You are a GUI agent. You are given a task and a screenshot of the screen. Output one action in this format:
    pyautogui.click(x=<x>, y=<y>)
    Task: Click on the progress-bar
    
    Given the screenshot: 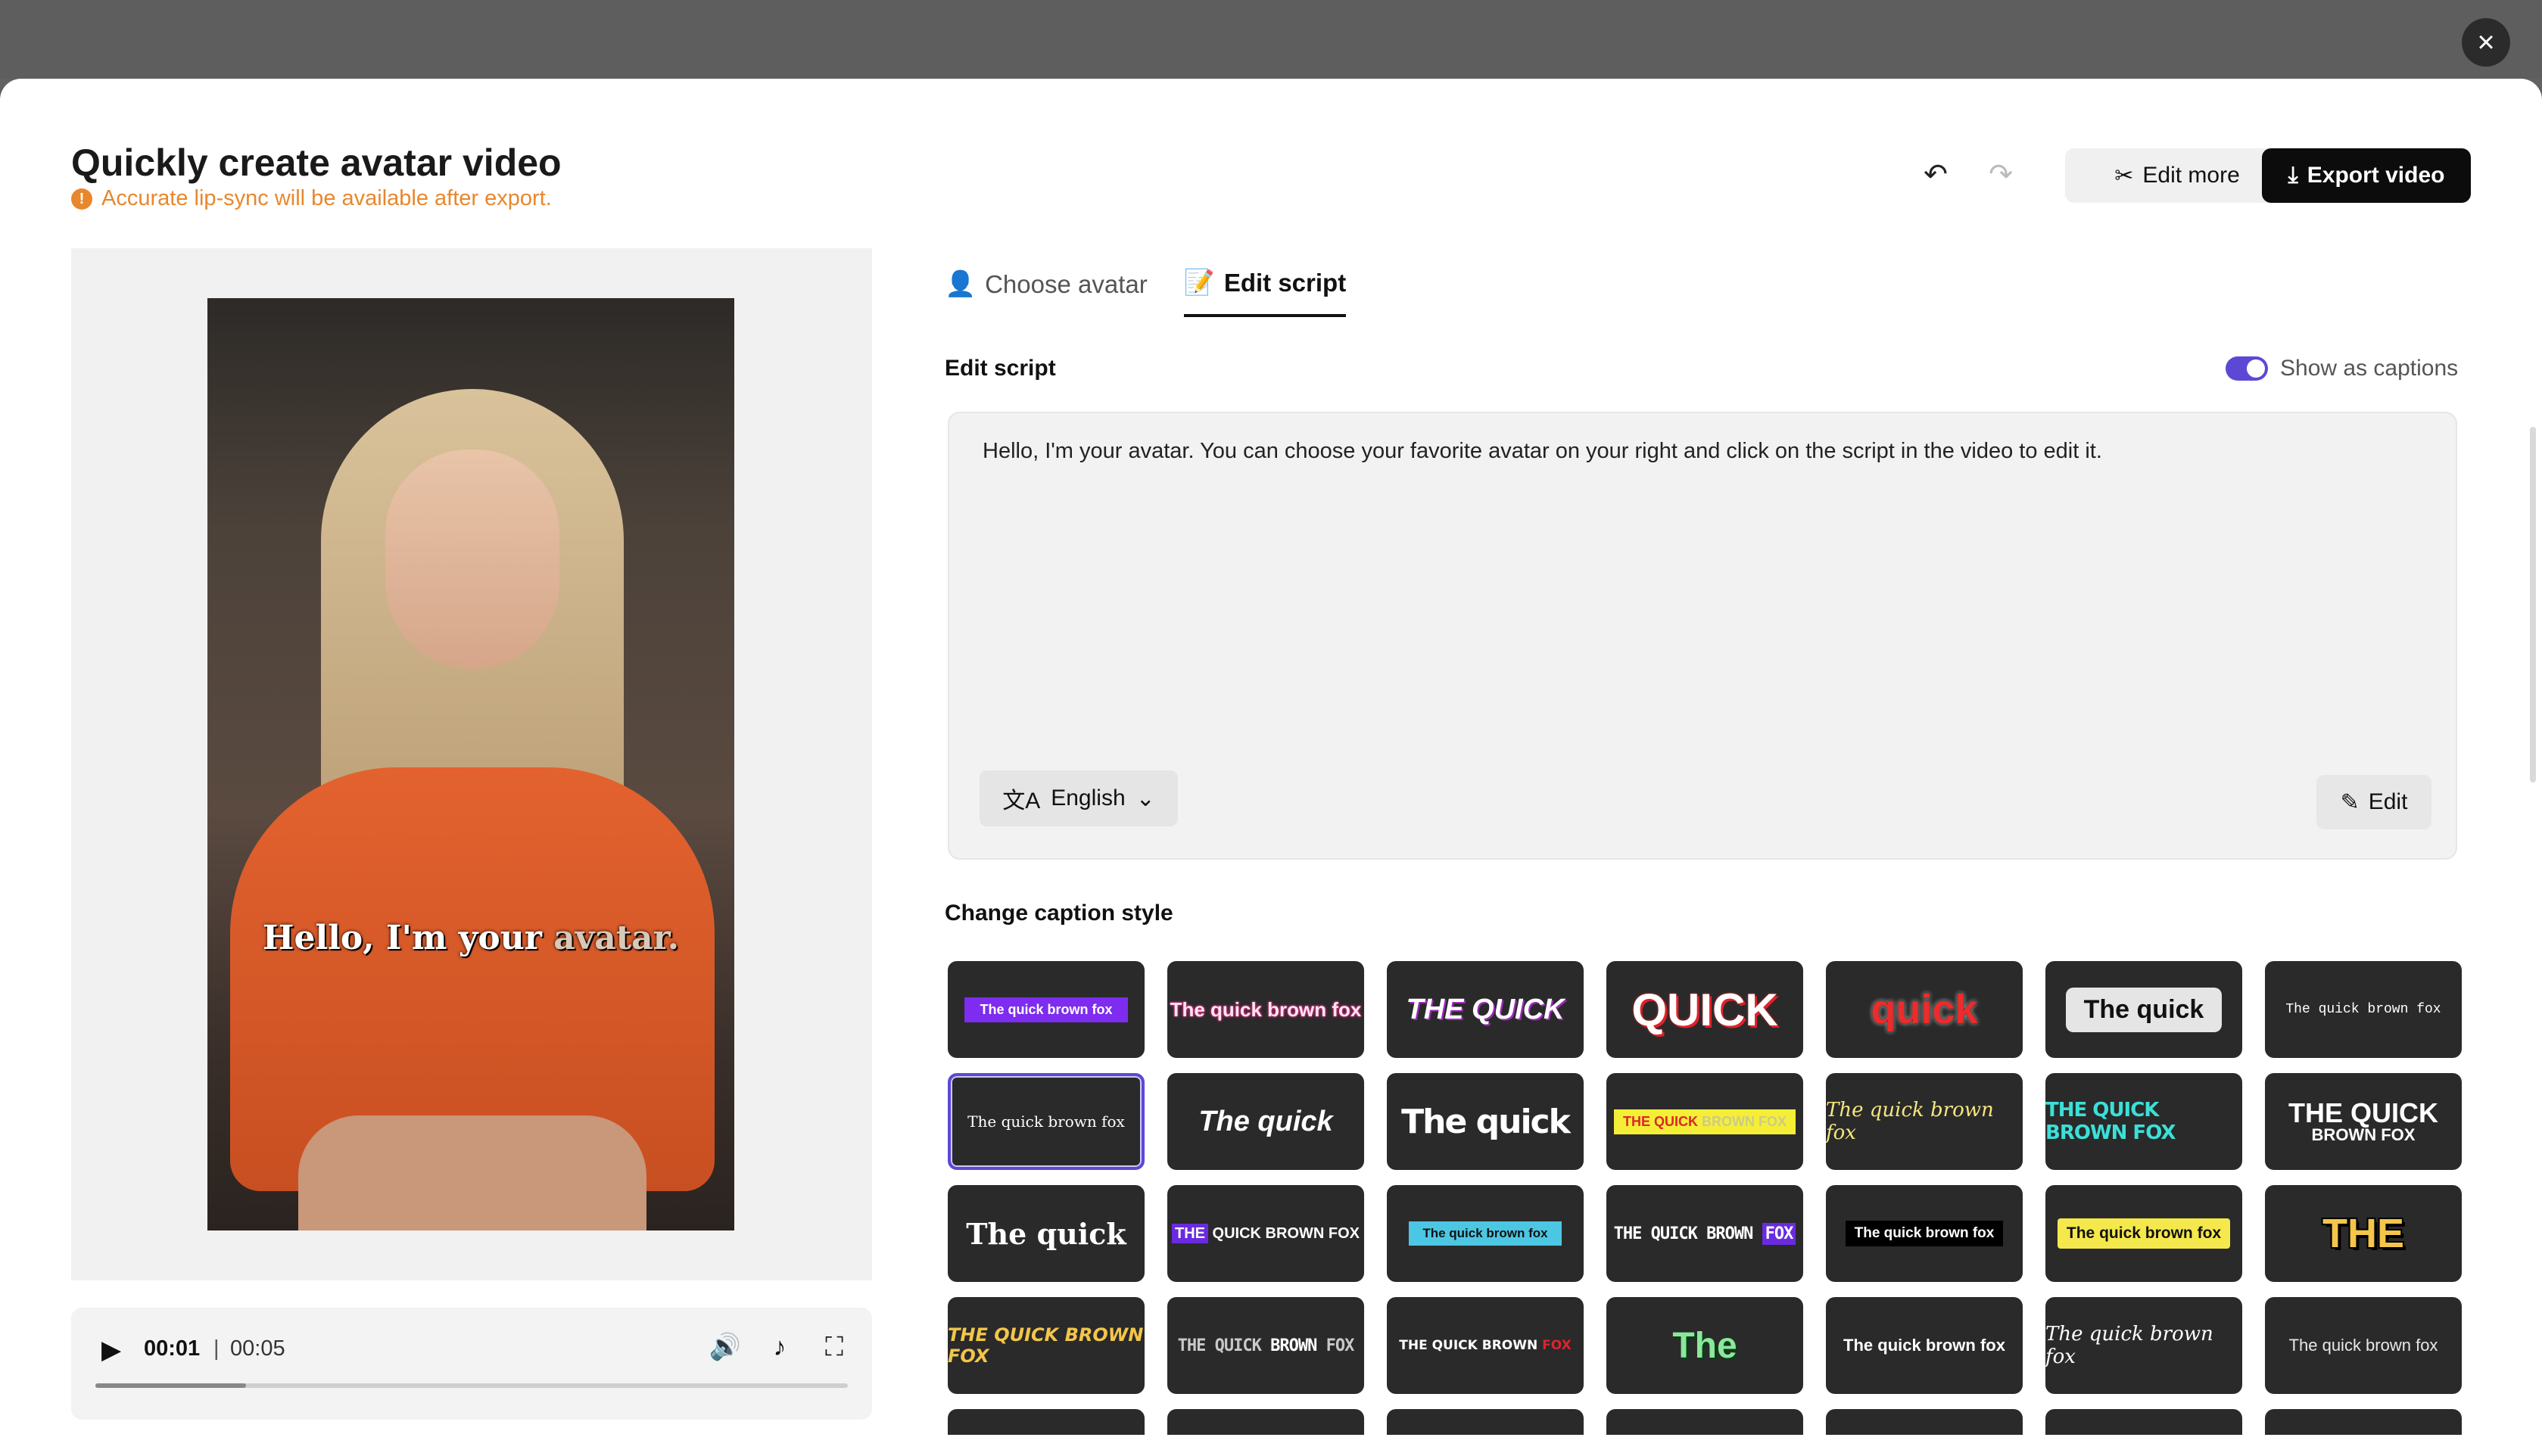 What is the action you would take?
    pyautogui.click(x=471, y=1386)
    